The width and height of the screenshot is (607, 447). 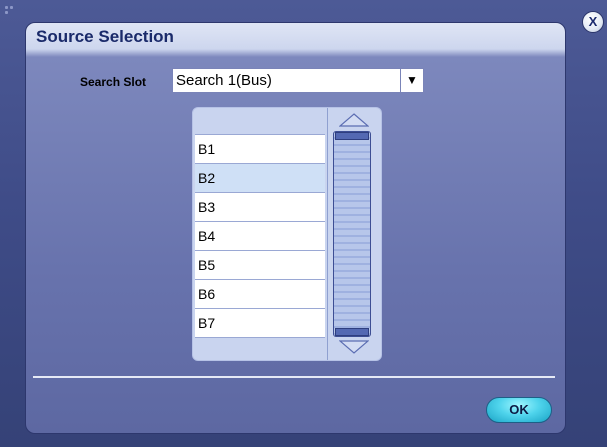 What do you see at coordinates (11, 12) in the screenshot?
I see `resize-grip-icon` at bounding box center [11, 12].